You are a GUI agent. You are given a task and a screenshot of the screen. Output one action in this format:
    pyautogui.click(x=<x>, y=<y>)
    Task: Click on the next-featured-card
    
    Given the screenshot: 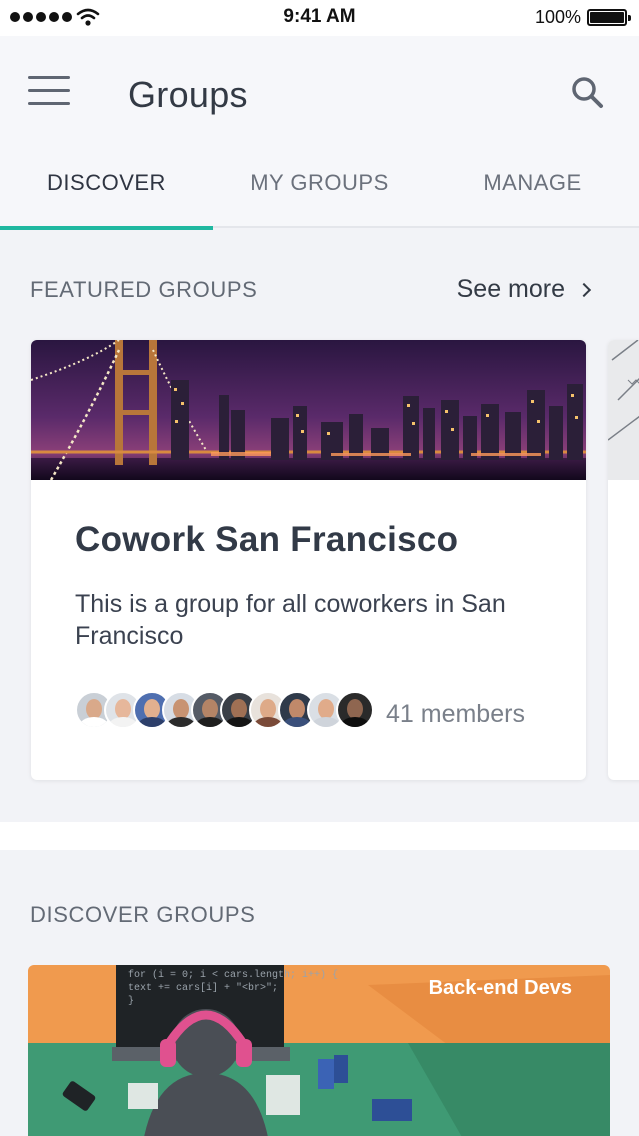 What is the action you would take?
    pyautogui.click(x=623, y=560)
    